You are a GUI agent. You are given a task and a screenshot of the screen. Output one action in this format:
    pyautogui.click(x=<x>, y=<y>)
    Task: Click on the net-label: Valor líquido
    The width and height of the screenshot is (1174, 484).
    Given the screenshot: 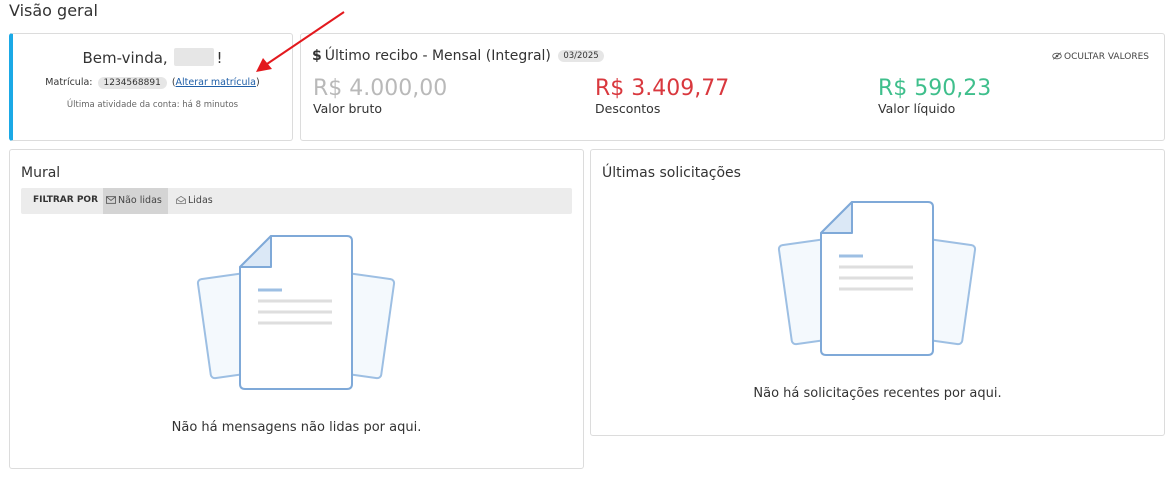 What is the action you would take?
    pyautogui.click(x=917, y=108)
    